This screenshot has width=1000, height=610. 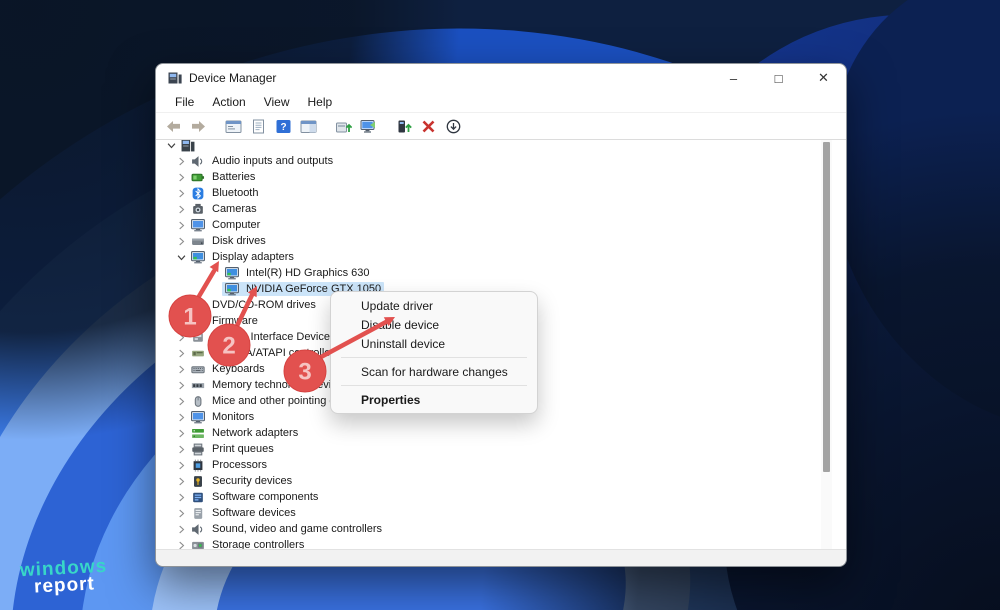 I want to click on disk-drive-icon, so click(x=198, y=241).